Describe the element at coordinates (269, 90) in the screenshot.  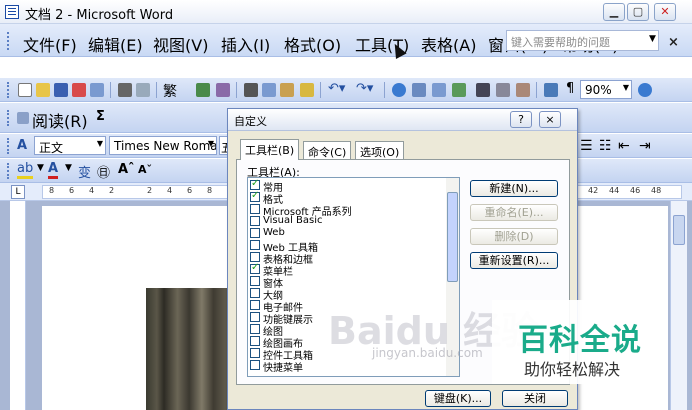
I see `copy-icon` at that location.